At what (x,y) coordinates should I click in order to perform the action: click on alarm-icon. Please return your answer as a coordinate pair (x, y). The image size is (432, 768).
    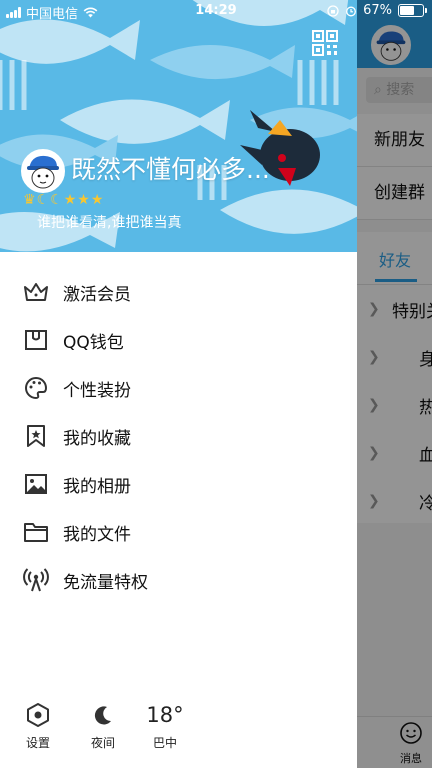
    Looking at the image, I should click on (351, 11).